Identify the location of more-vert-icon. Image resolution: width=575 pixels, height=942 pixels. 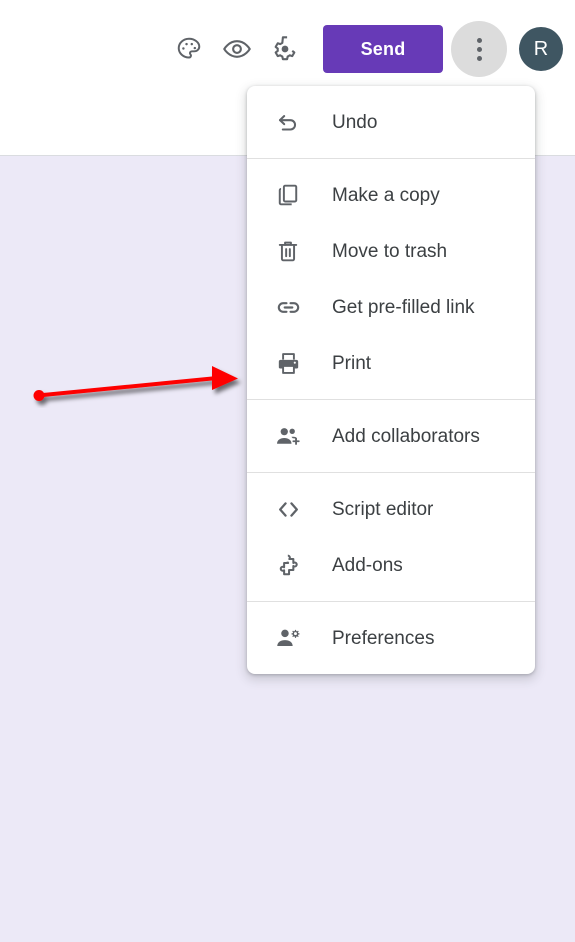
(479, 49).